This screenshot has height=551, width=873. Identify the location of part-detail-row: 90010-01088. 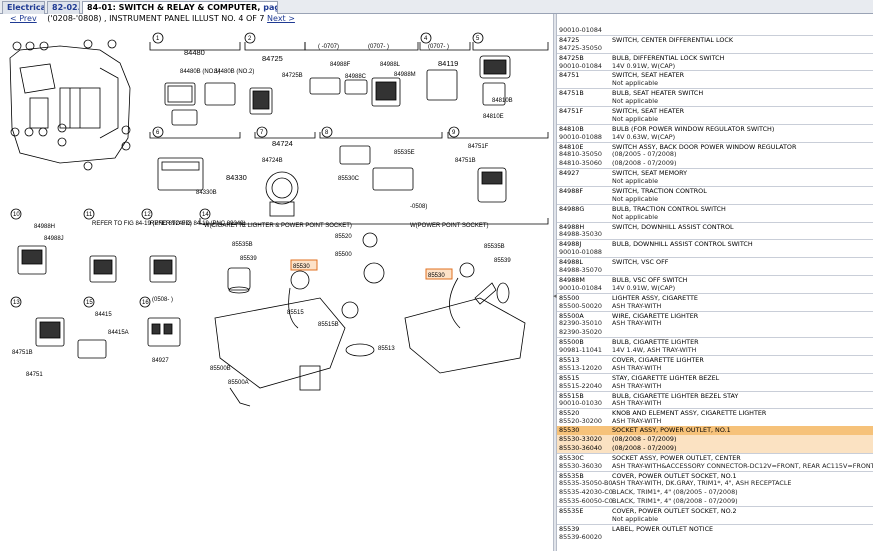
(715, 252).